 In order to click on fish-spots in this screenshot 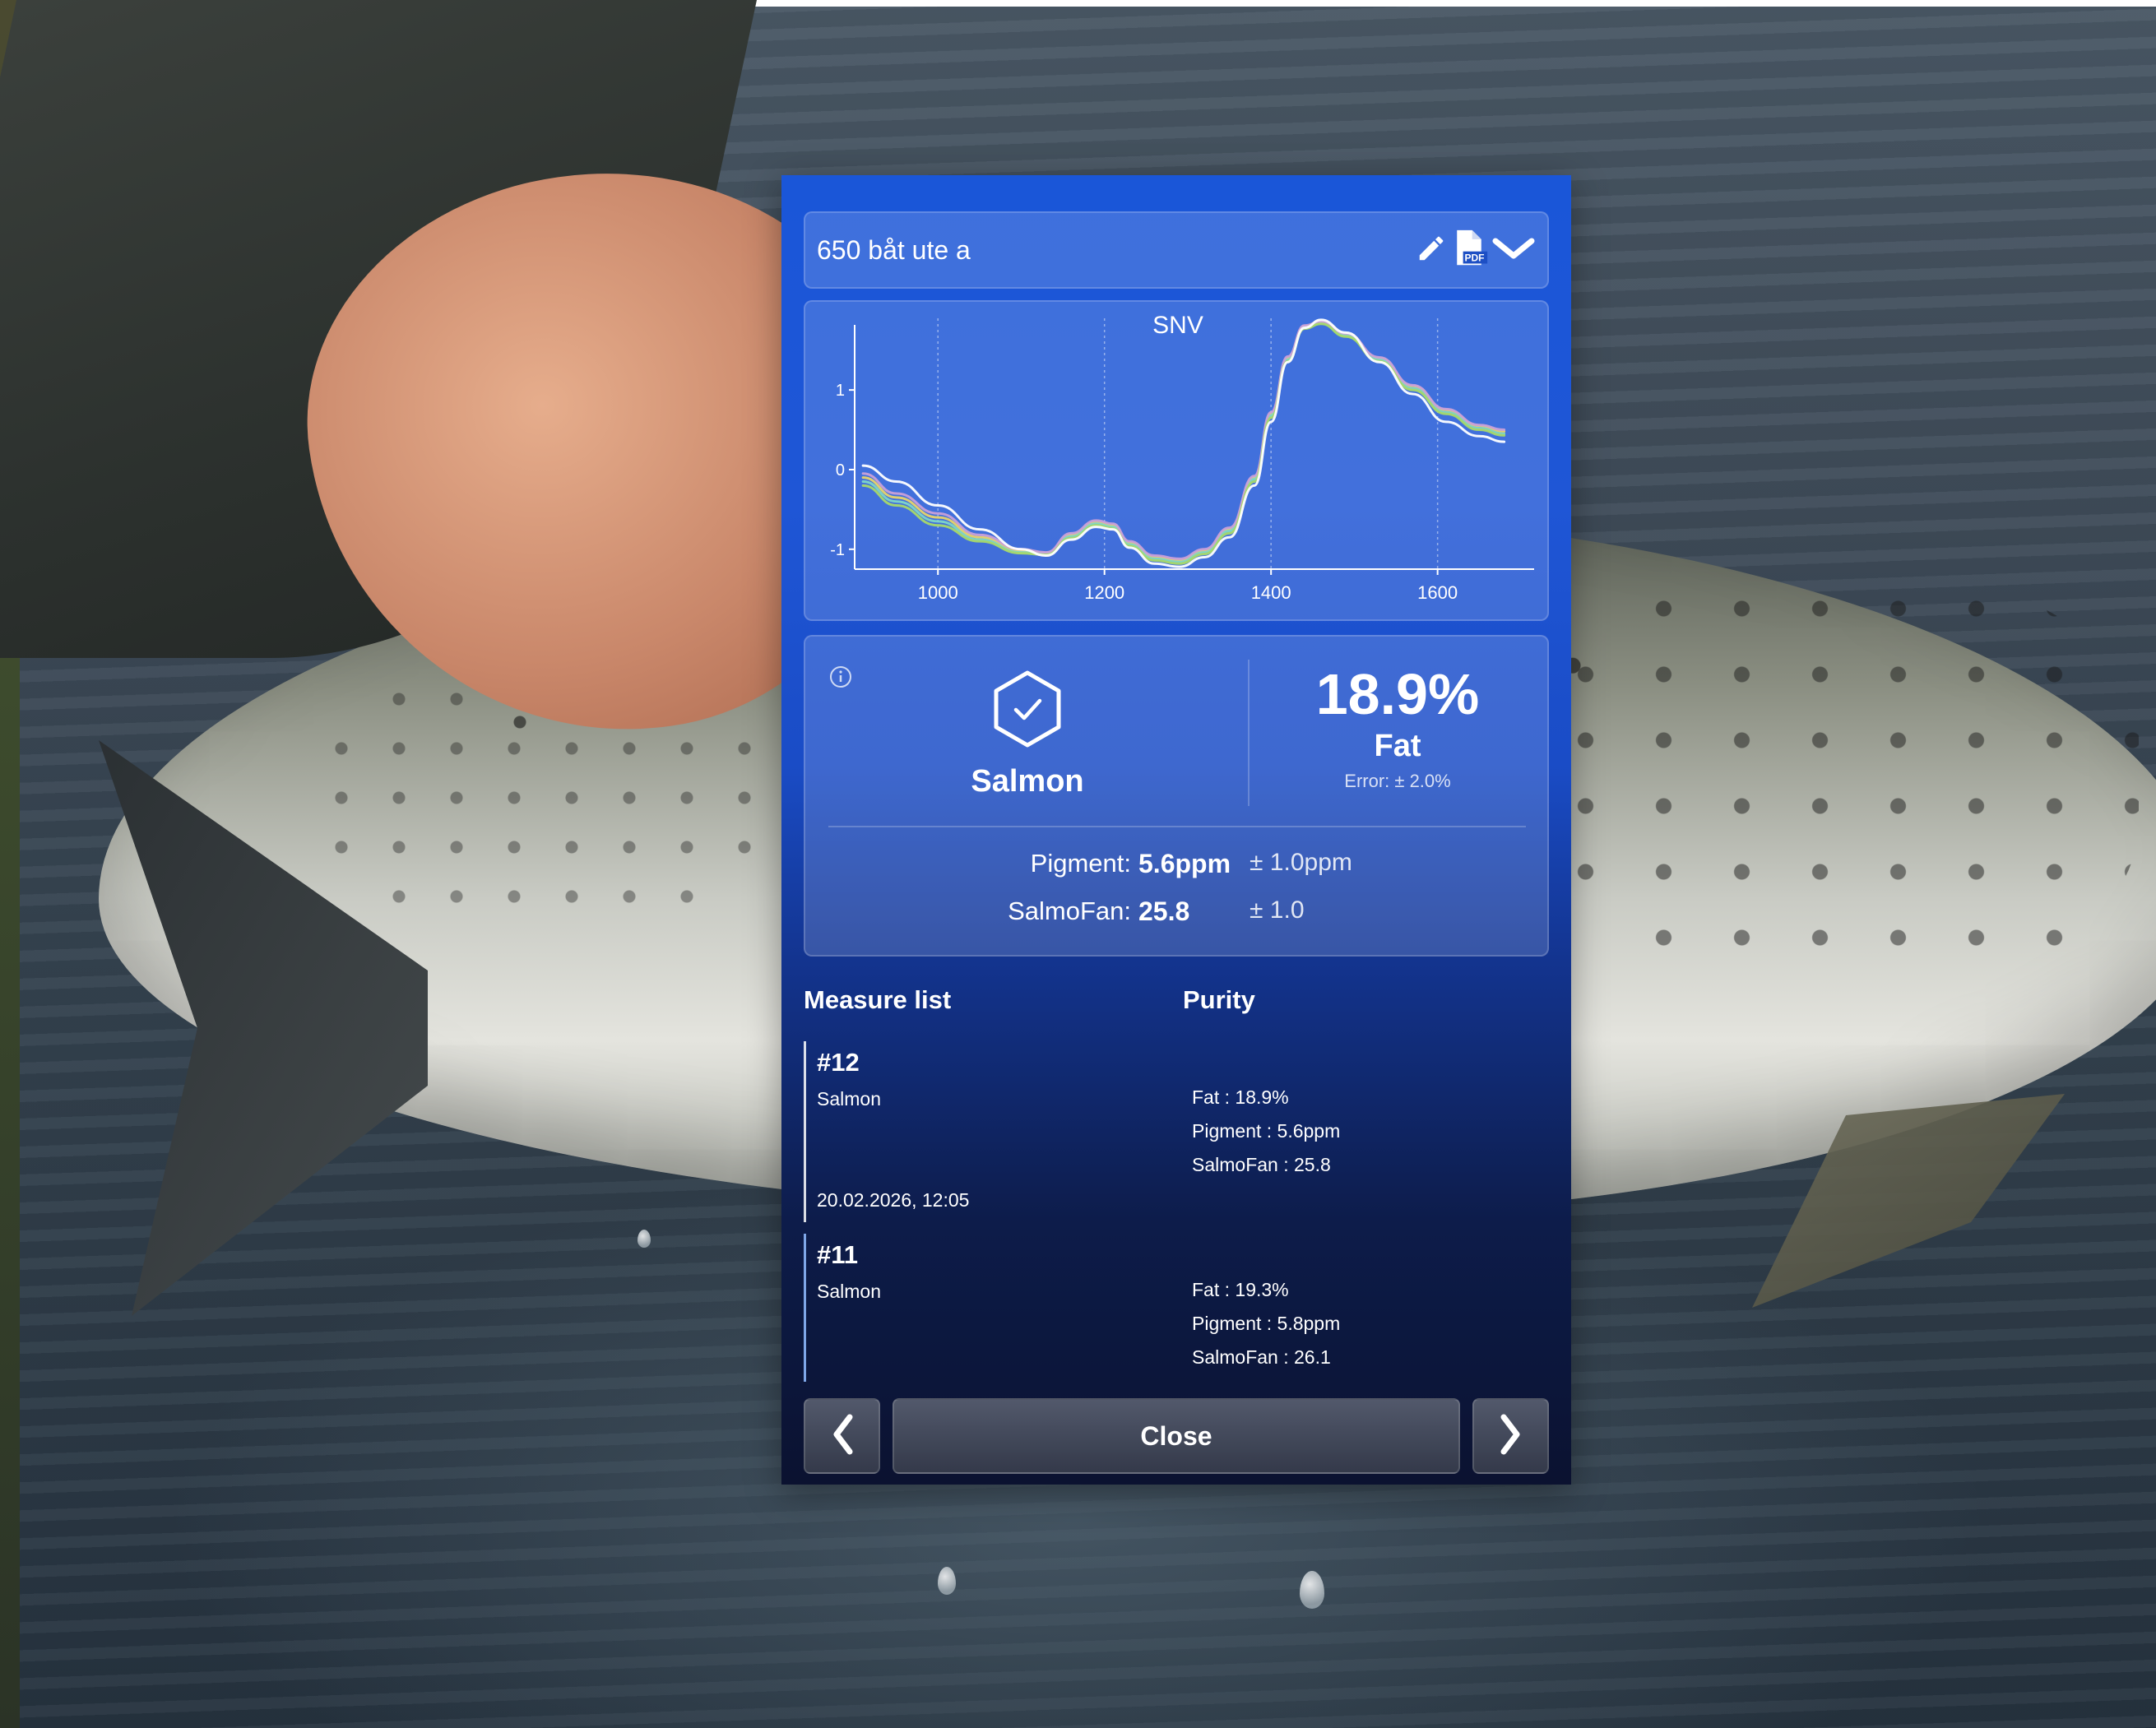, I will do `click(1843, 781)`.